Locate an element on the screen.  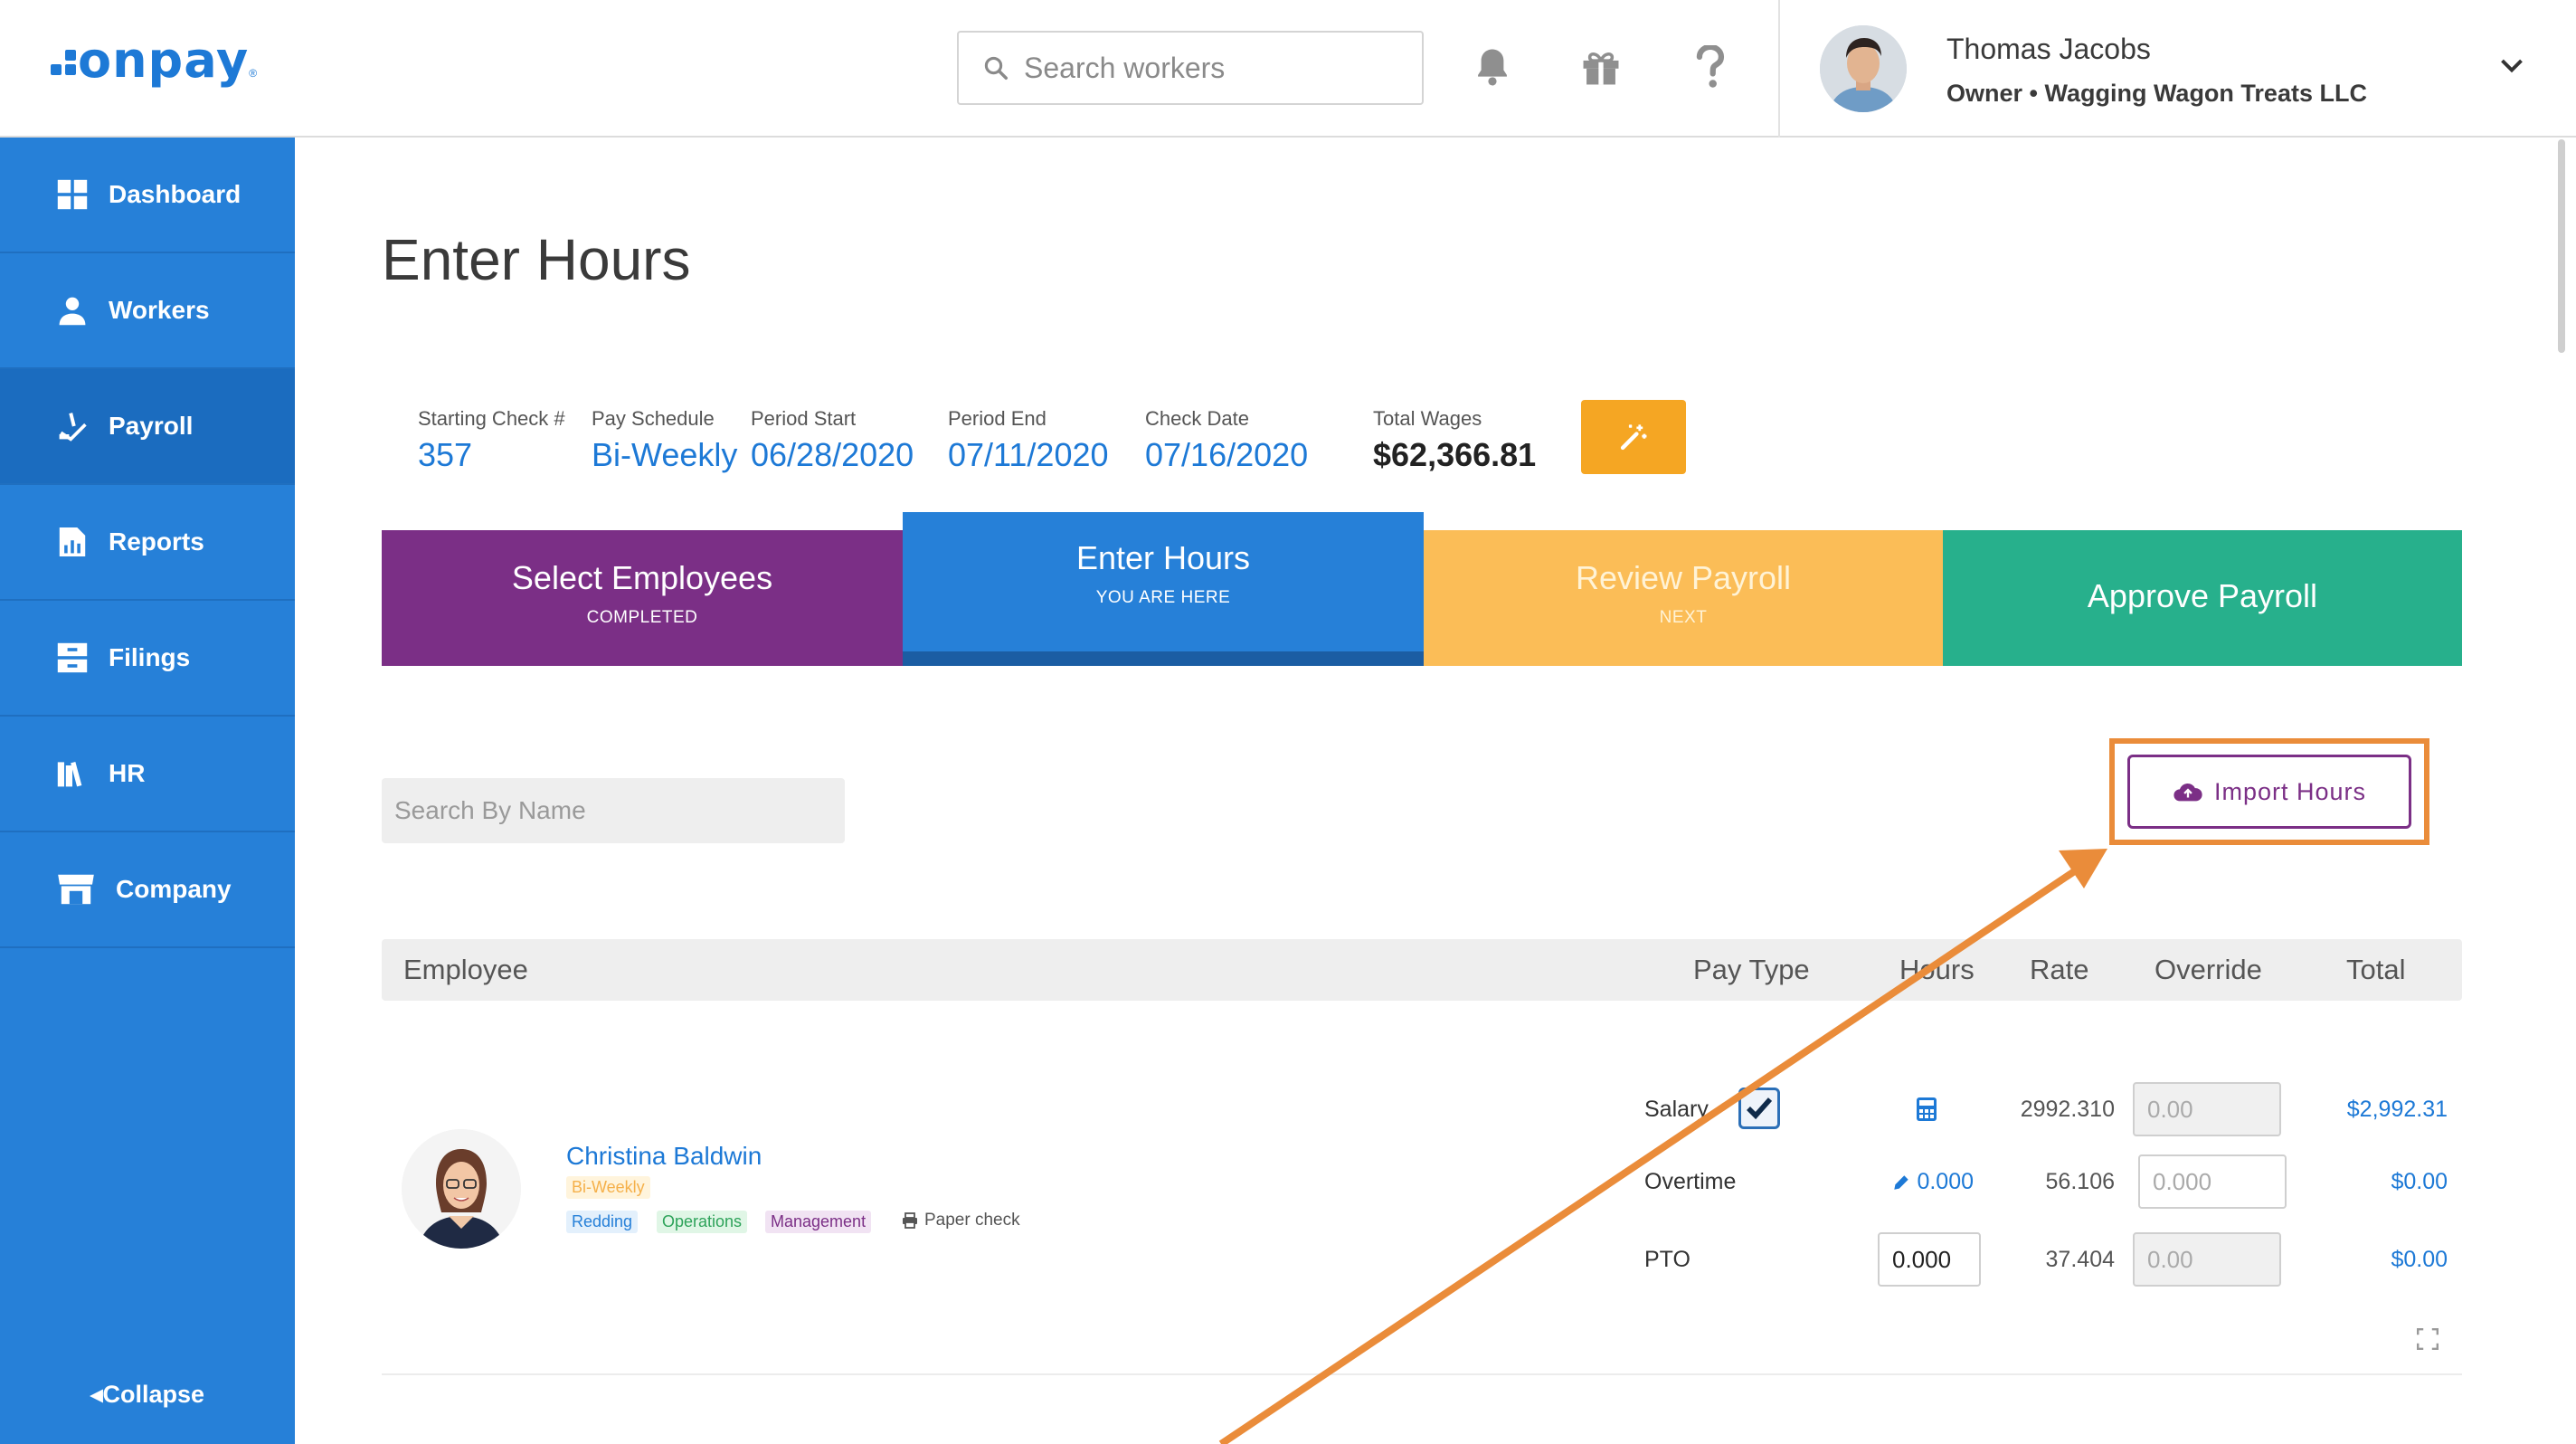
tag-badge: Management is located at coordinates (818, 1222).